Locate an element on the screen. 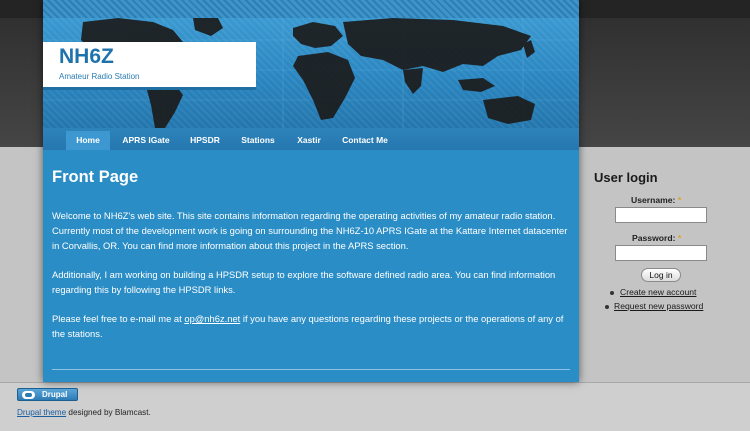  username-label-text: Username: is located at coordinates (653, 200).